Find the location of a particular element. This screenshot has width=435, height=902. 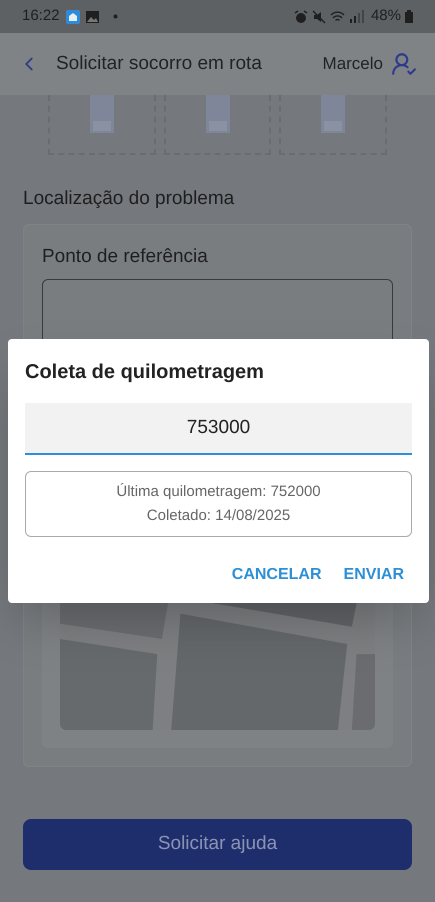

dialog-title: Coleta de quilometragem is located at coordinates (145, 372).